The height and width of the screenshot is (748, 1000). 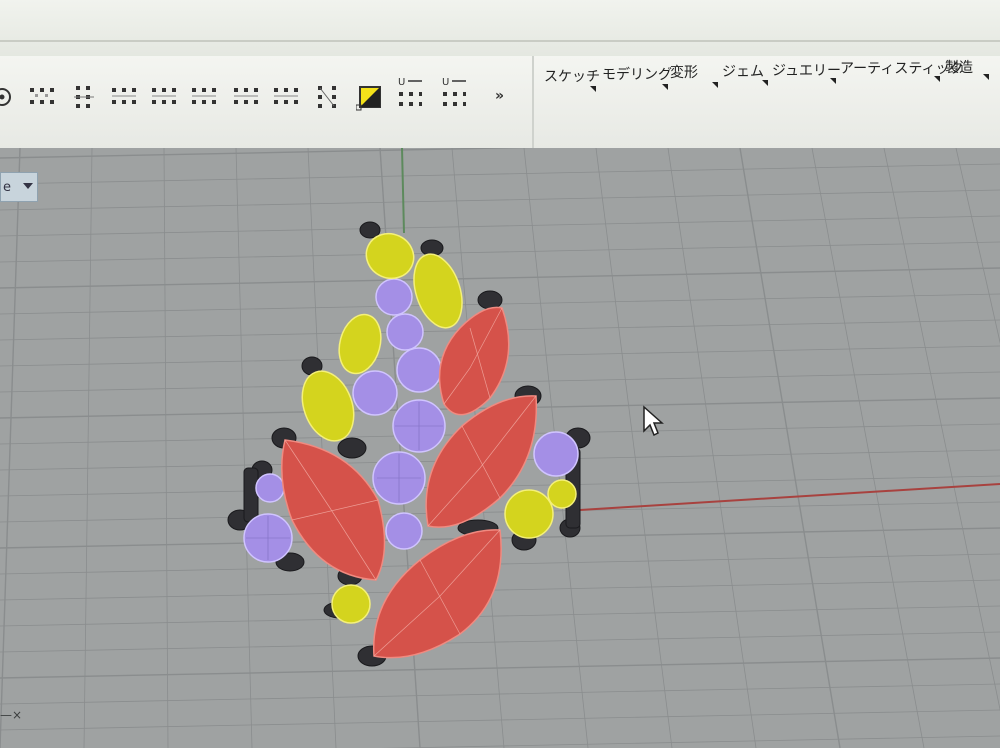 I want to click on tab-jewelry: ジュエリー, so click(x=806, y=70).